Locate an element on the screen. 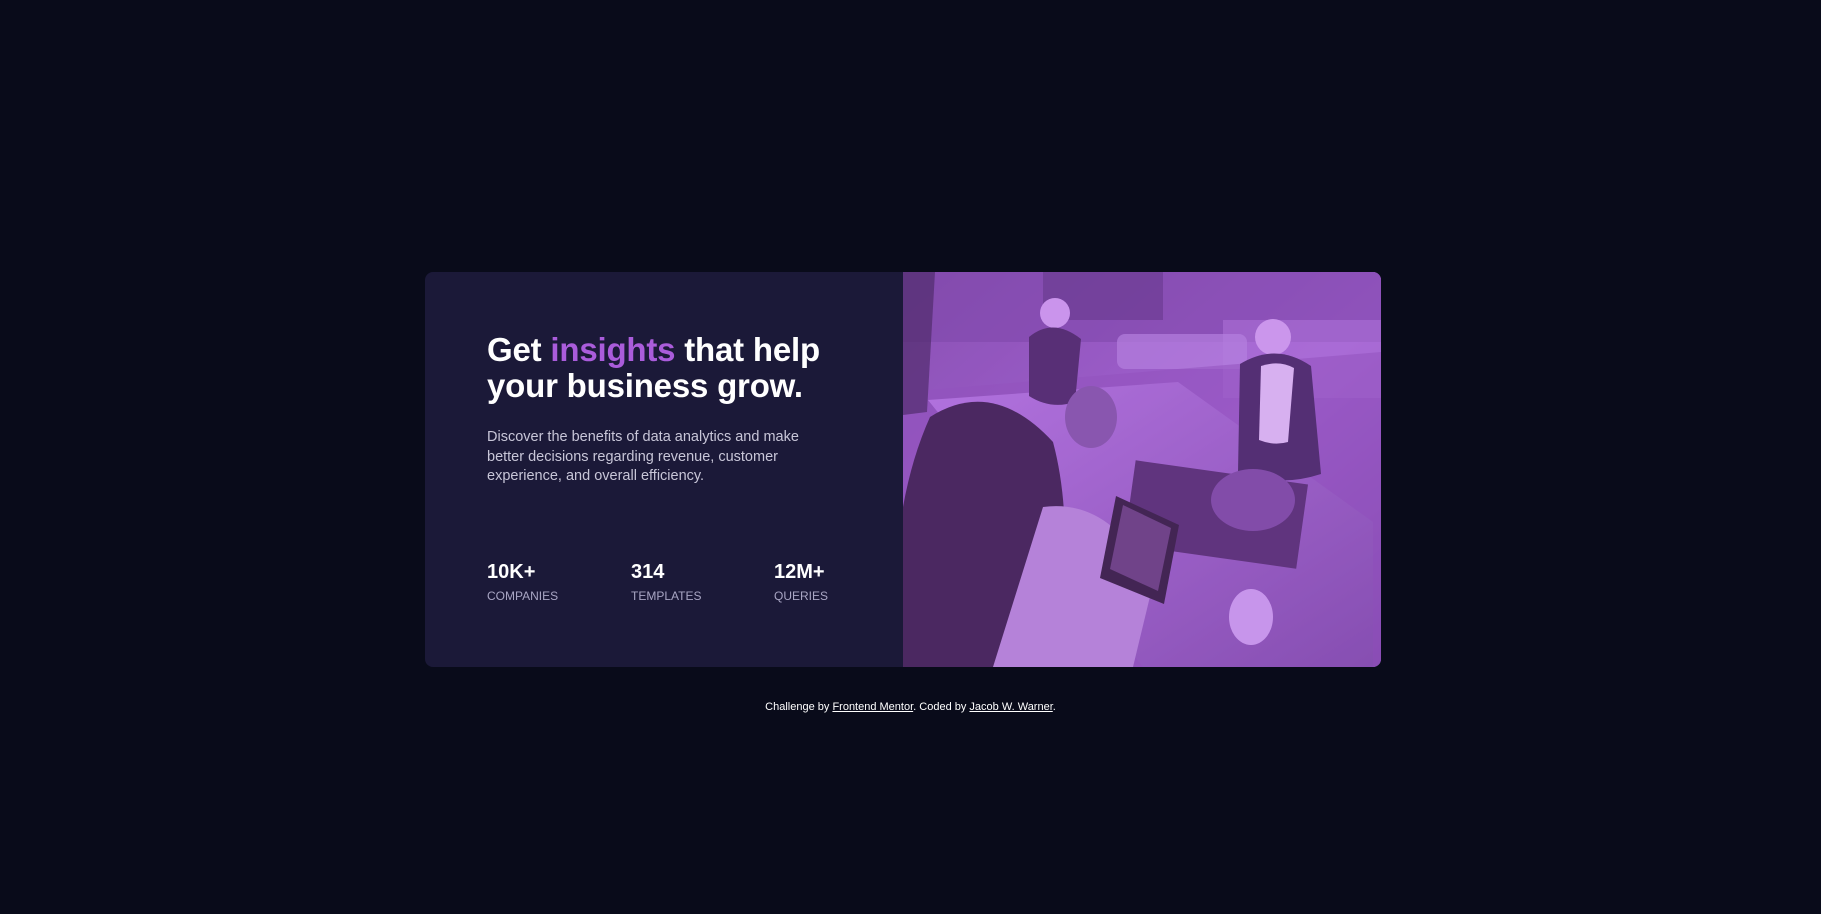  office-photo is located at coordinates (1142, 469).